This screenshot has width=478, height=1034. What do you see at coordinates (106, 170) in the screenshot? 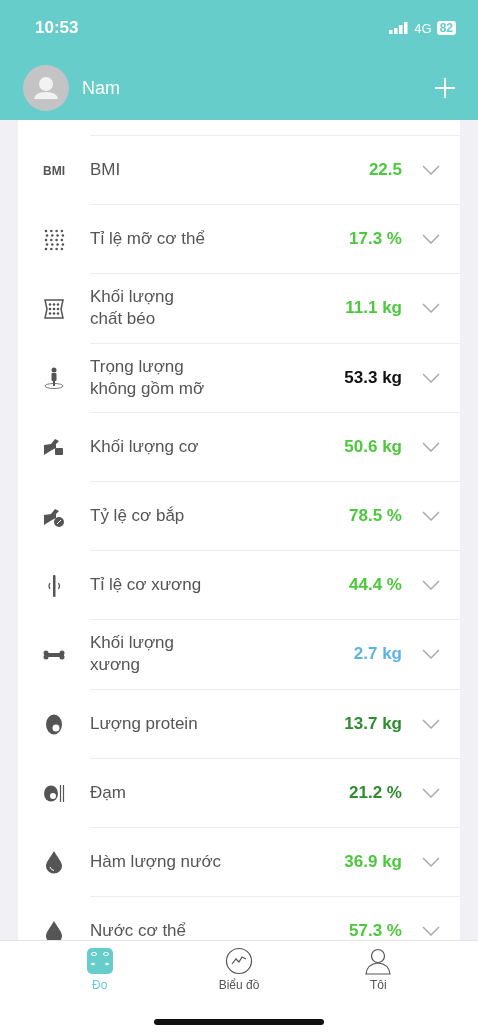
I see `metric-label: BMI` at bounding box center [106, 170].